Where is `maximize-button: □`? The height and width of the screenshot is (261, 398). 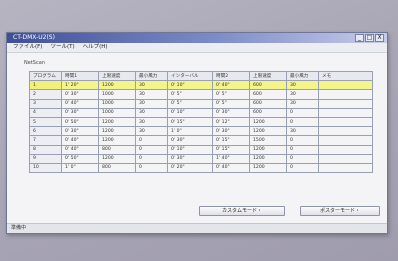 maximize-button: □ is located at coordinates (369, 38).